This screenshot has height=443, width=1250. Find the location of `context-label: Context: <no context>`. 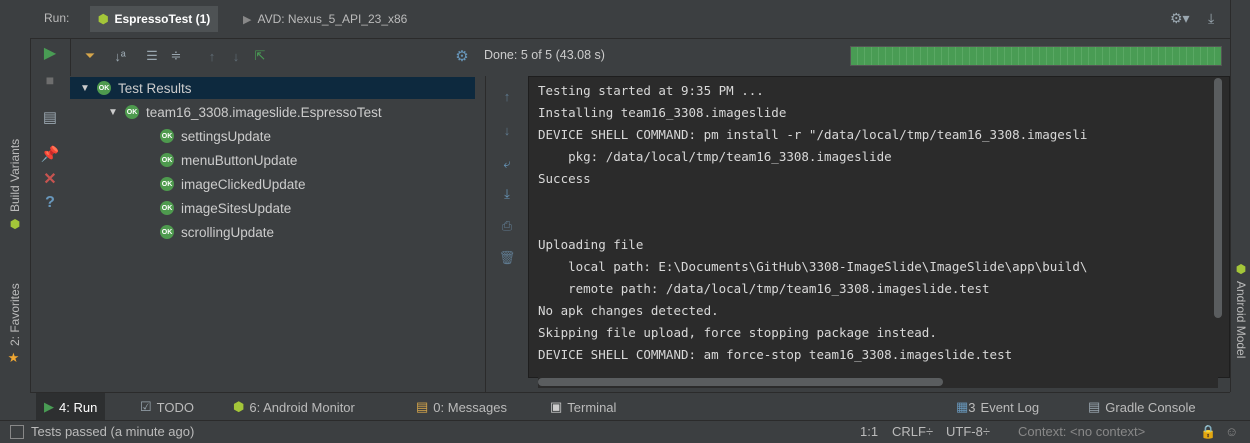

context-label: Context: <no context> is located at coordinates (1081, 431).